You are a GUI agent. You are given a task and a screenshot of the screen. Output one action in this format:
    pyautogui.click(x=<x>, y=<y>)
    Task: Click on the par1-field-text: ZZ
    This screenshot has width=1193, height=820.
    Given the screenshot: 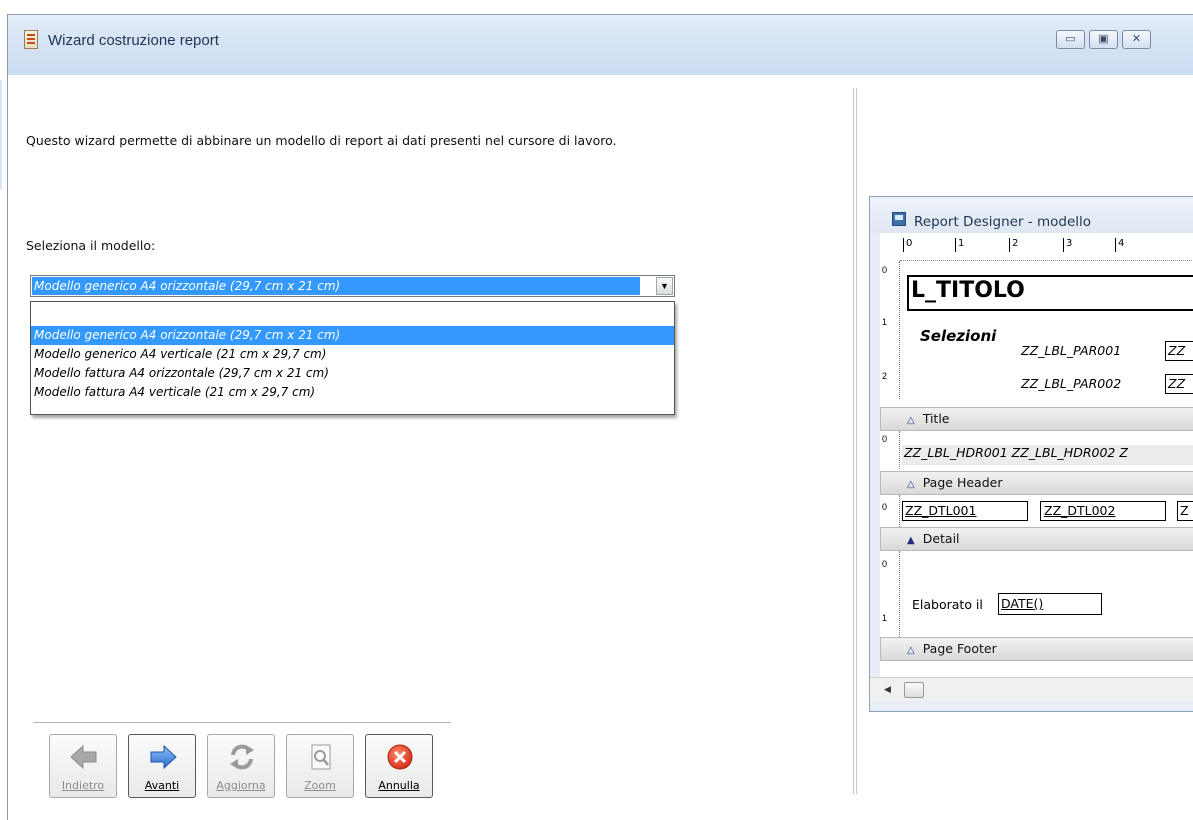 What is the action you would take?
    pyautogui.click(x=1177, y=350)
    